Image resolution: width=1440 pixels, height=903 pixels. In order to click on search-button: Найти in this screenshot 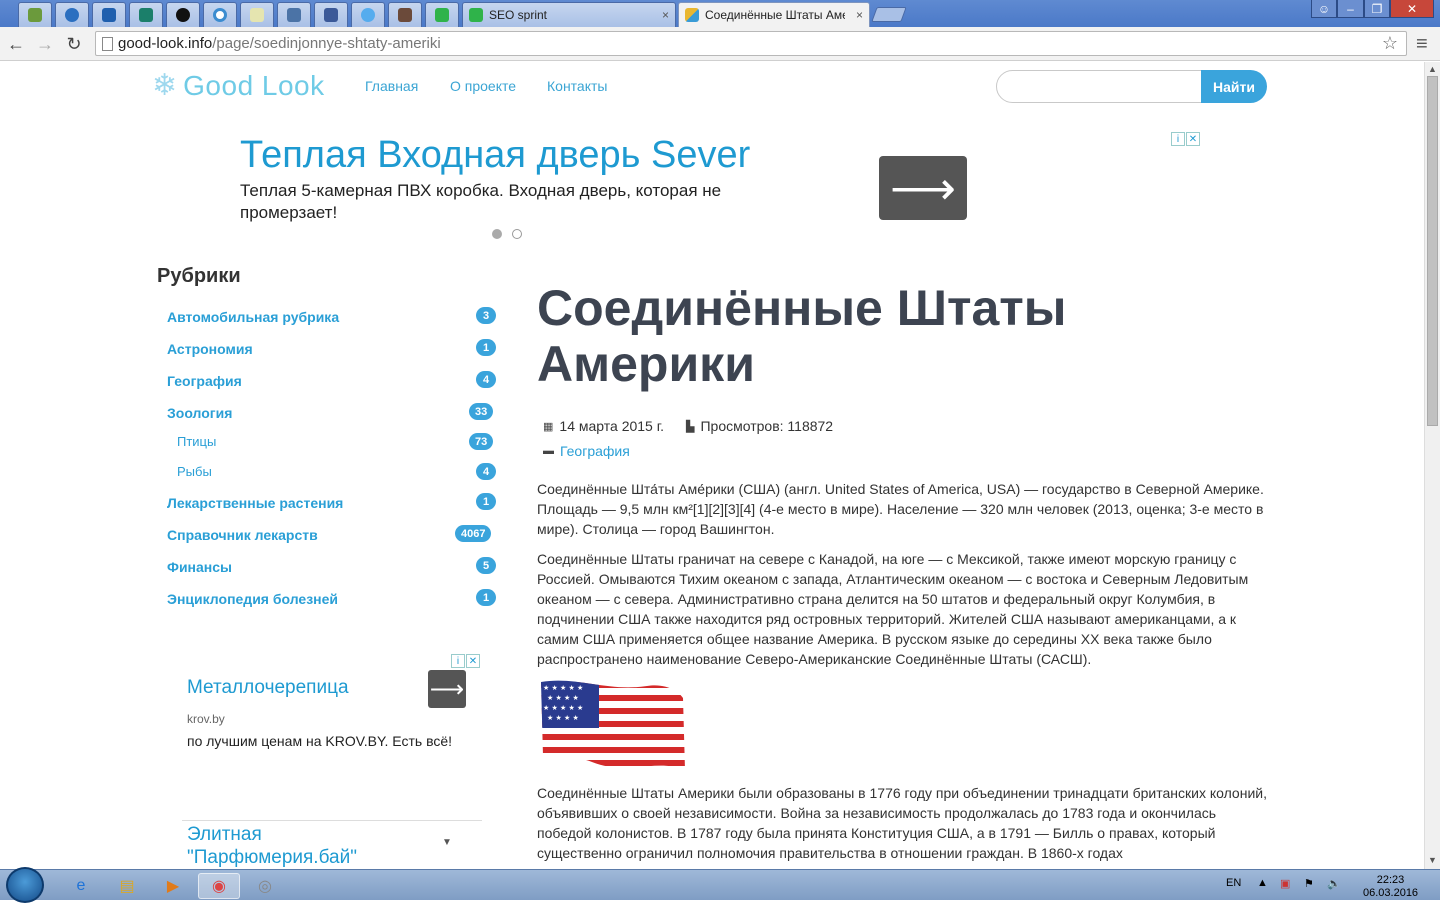, I will do `click(1234, 86)`.